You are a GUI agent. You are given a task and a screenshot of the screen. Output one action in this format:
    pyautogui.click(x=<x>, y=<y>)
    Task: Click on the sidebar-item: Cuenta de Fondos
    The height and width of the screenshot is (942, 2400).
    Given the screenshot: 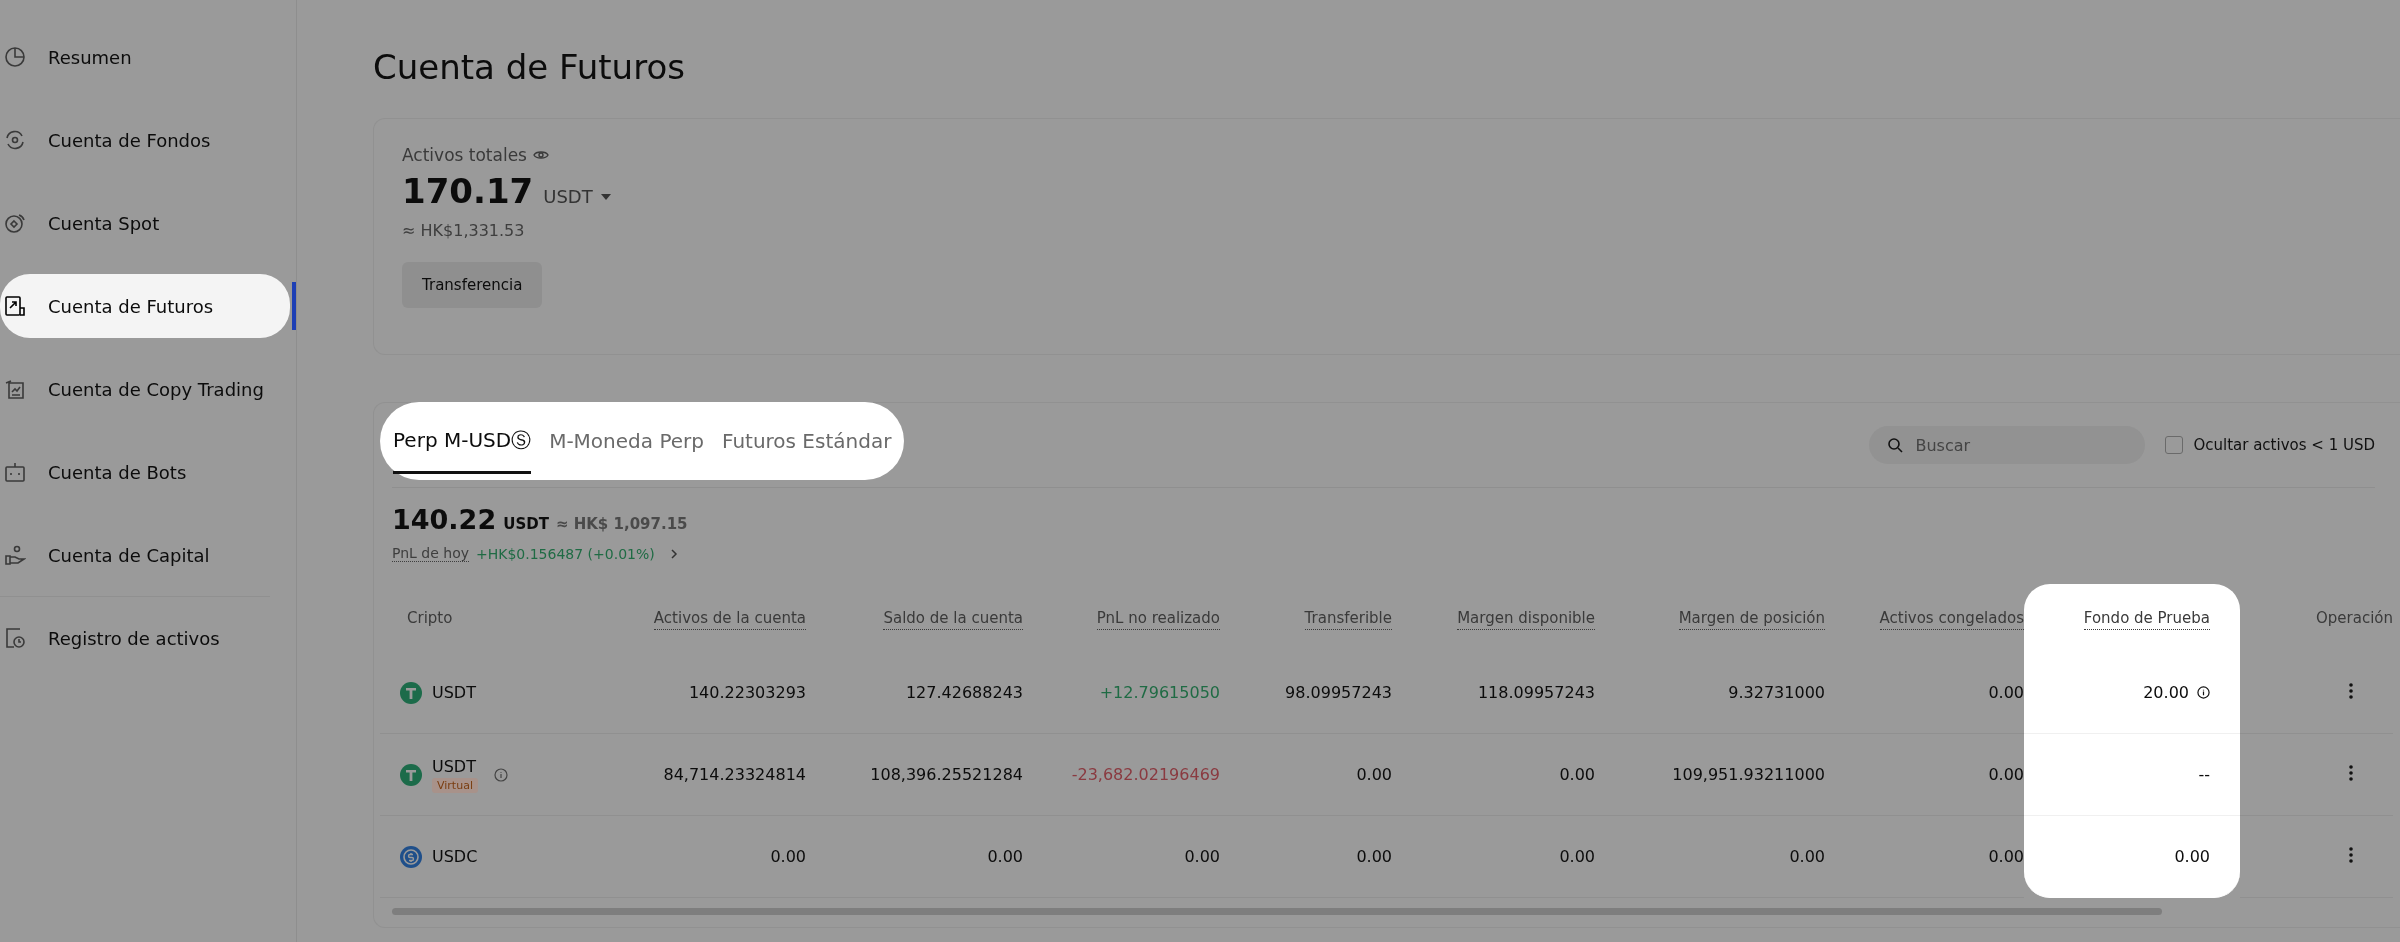 What is the action you would take?
    pyautogui.click(x=145, y=140)
    